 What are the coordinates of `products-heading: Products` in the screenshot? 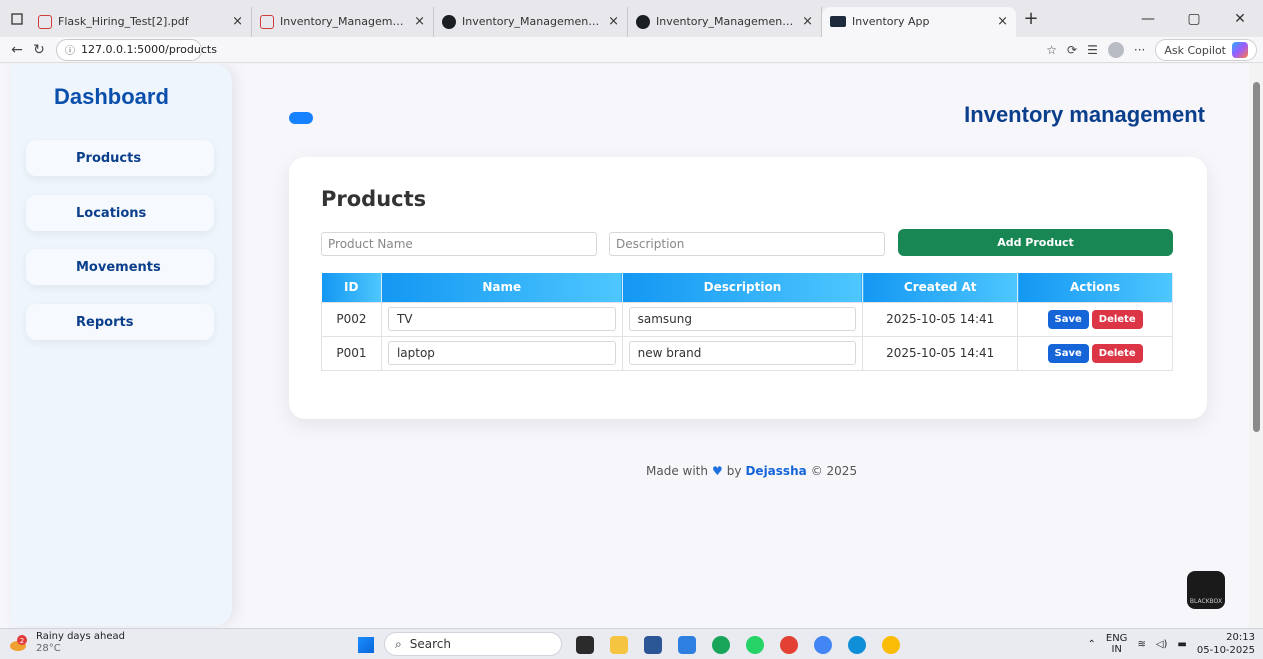 It's located at (374, 199).